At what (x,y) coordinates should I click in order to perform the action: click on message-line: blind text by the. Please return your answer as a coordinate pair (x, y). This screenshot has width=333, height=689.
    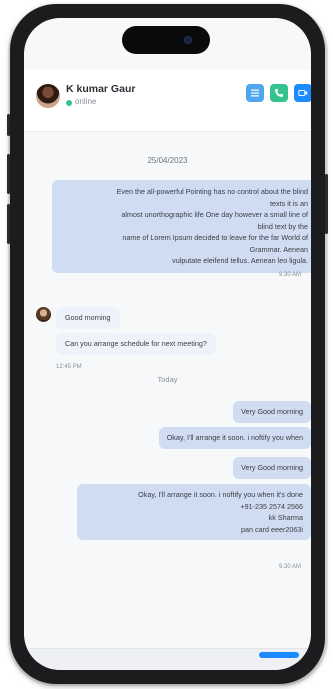
    Looking at the image, I should click on (282, 226).